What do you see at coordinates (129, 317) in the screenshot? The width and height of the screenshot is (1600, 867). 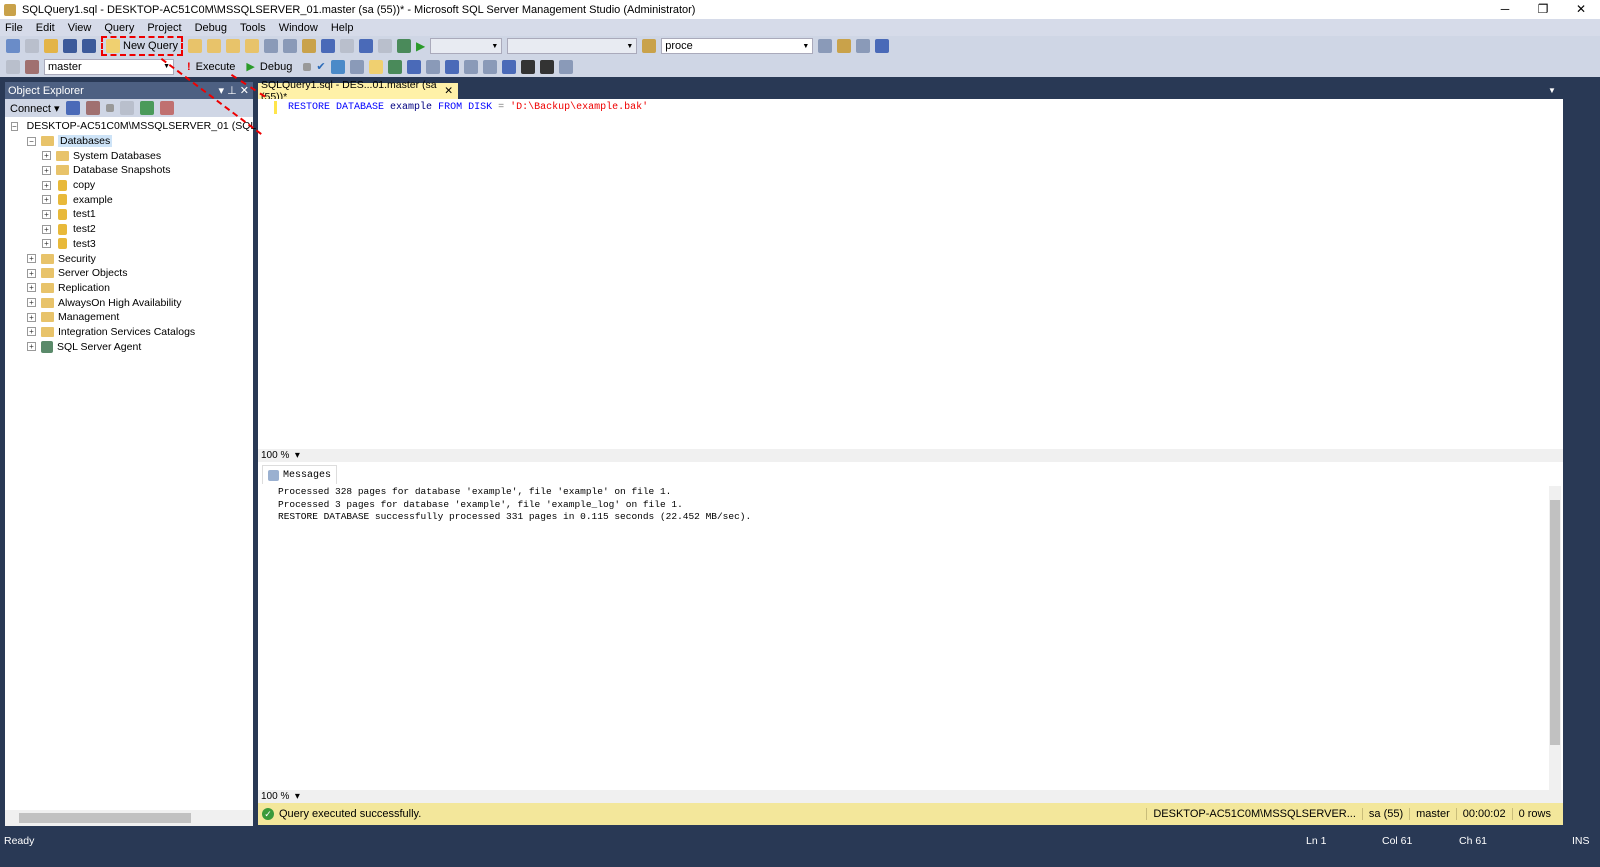 I see `tree-node-management: + Management` at bounding box center [129, 317].